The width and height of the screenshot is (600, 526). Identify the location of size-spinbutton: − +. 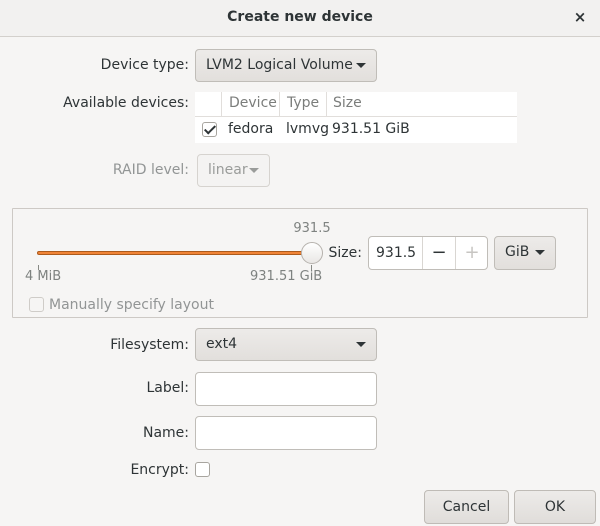
(428, 253).